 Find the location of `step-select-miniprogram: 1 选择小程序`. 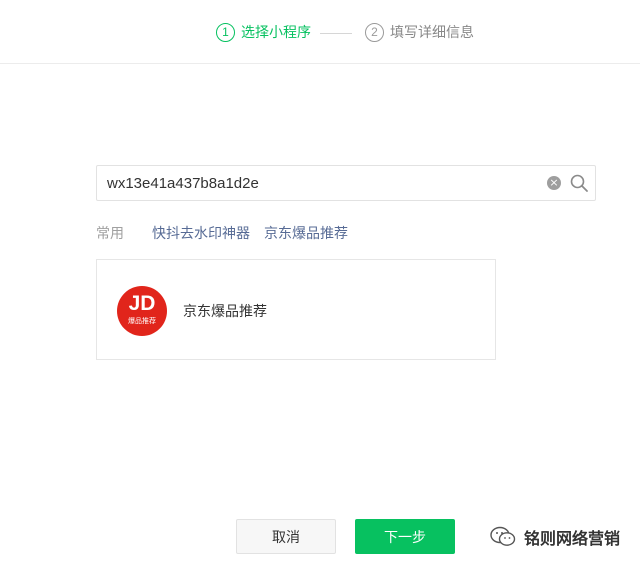

step-select-miniprogram: 1 选择小程序 is located at coordinates (263, 32).